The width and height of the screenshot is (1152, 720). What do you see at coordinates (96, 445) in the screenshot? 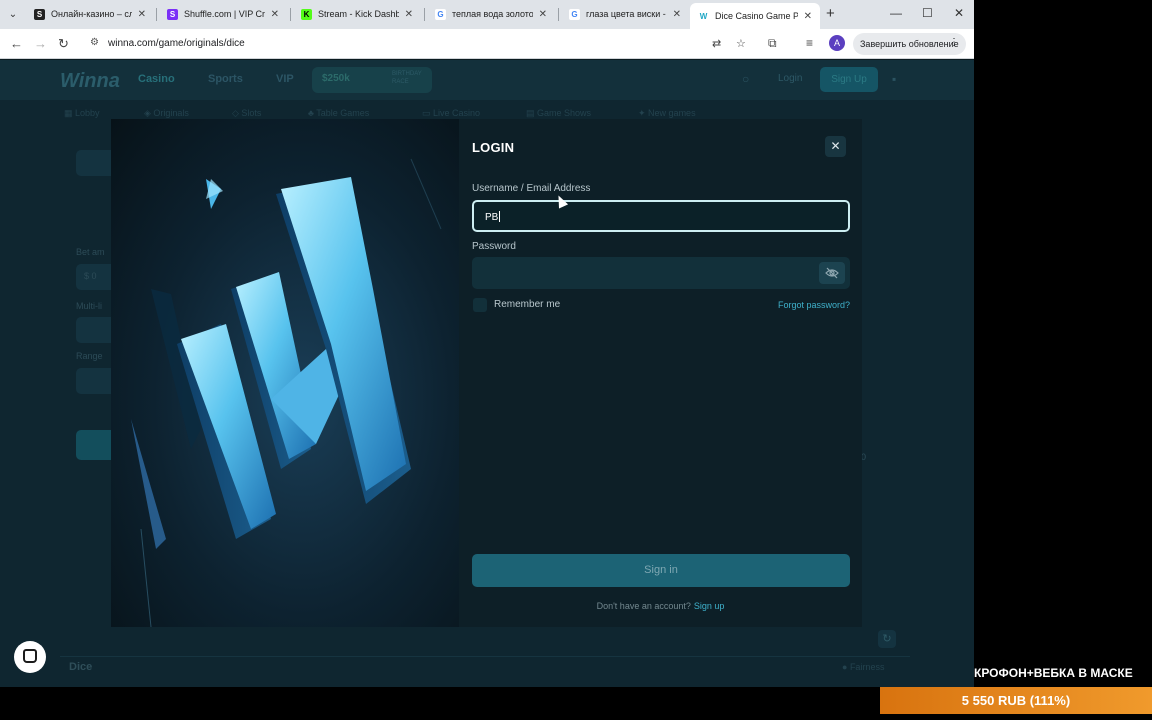
I see `bet-button` at bounding box center [96, 445].